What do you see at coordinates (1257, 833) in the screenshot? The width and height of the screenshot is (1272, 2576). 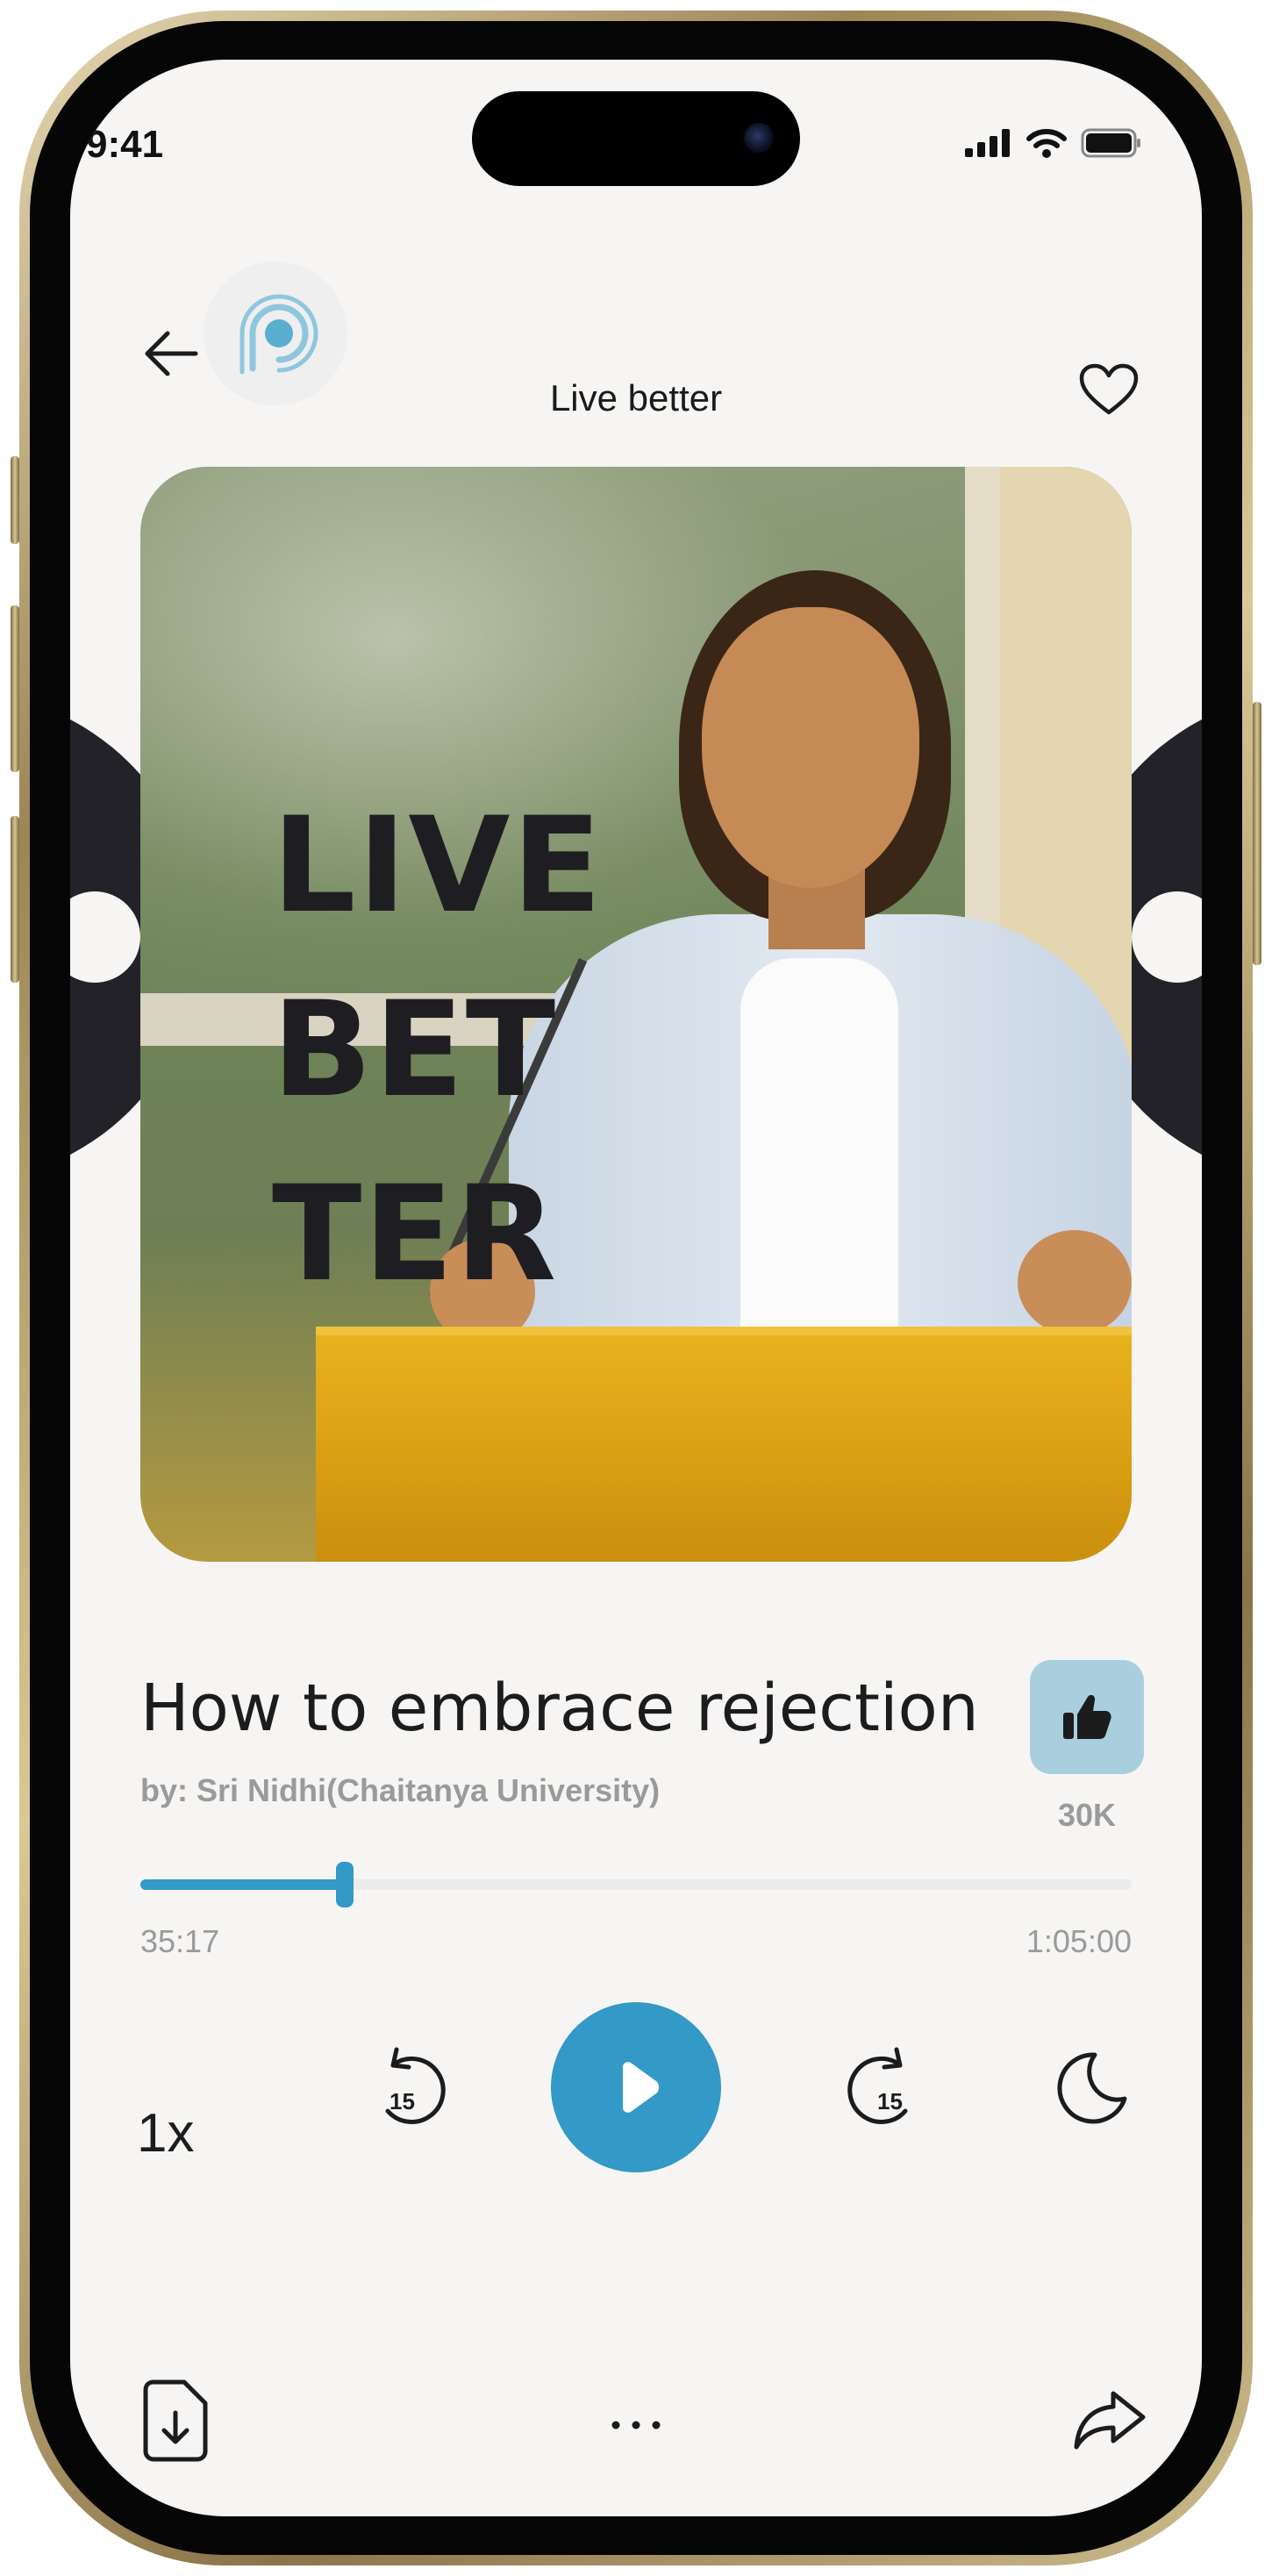 I see `power-button` at bounding box center [1257, 833].